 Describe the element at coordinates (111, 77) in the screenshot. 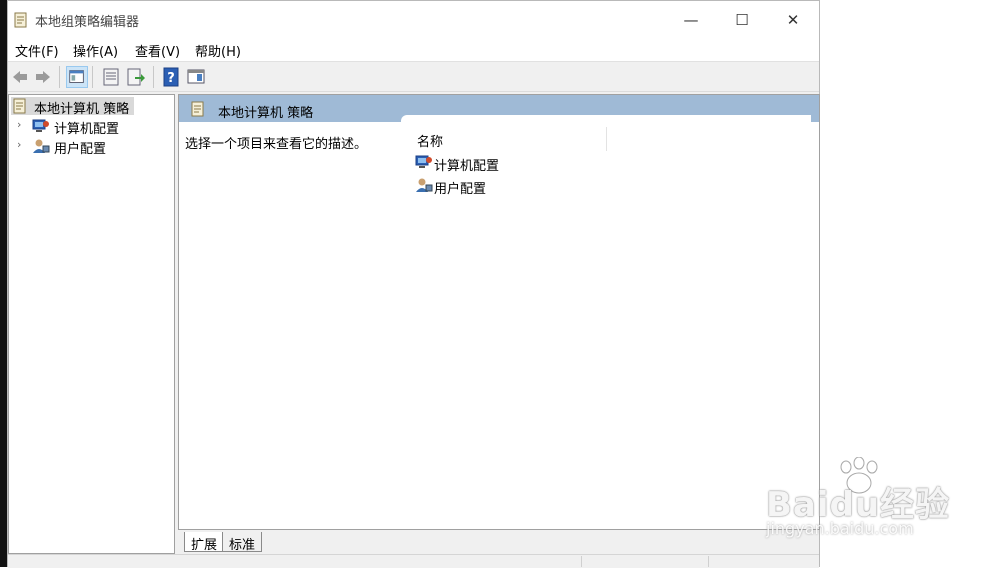

I see `properties-icon` at that location.